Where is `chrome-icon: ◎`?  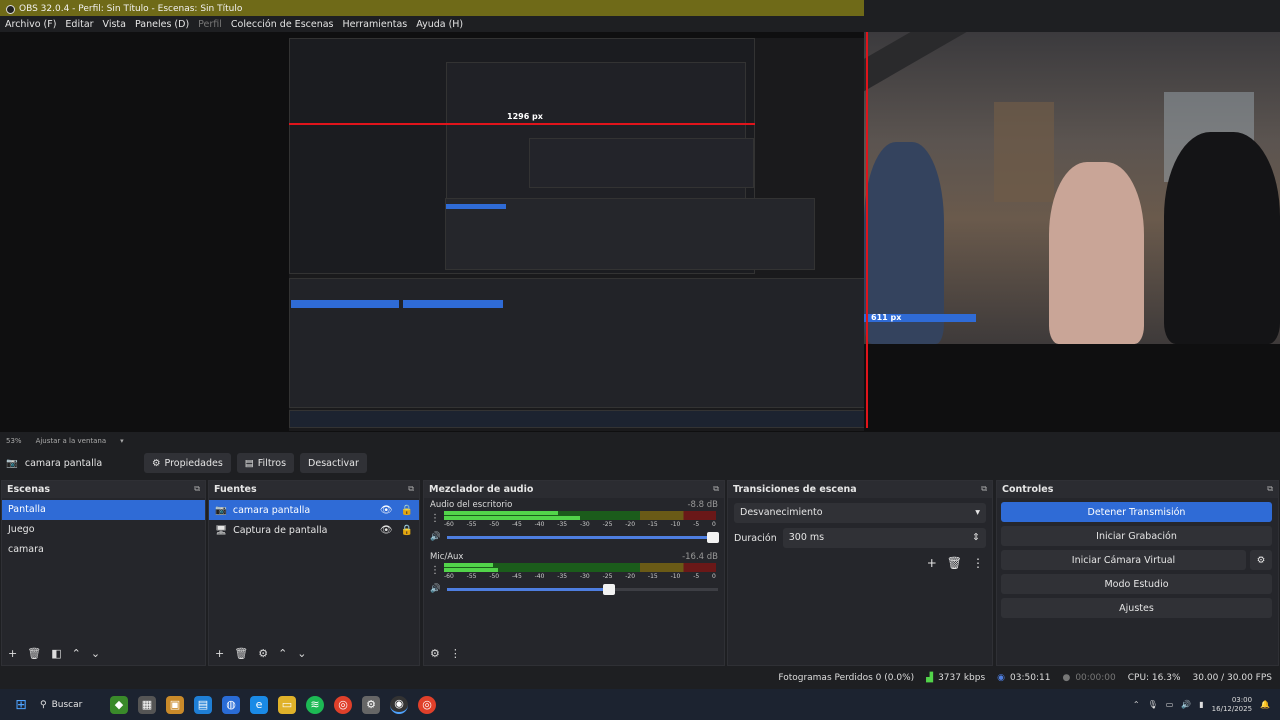 chrome-icon: ◎ is located at coordinates (343, 704).